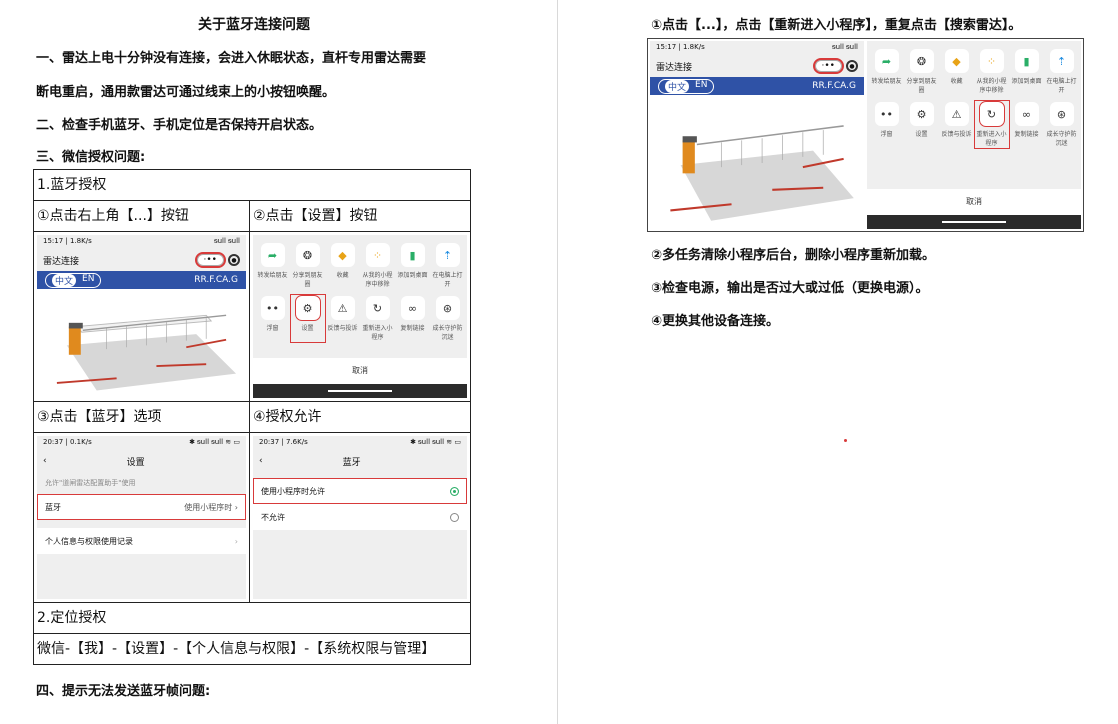 Image resolution: width=1118 pixels, height=724 pixels. I want to click on status-time: 15:17 | 1.8K/s, so click(67, 241).